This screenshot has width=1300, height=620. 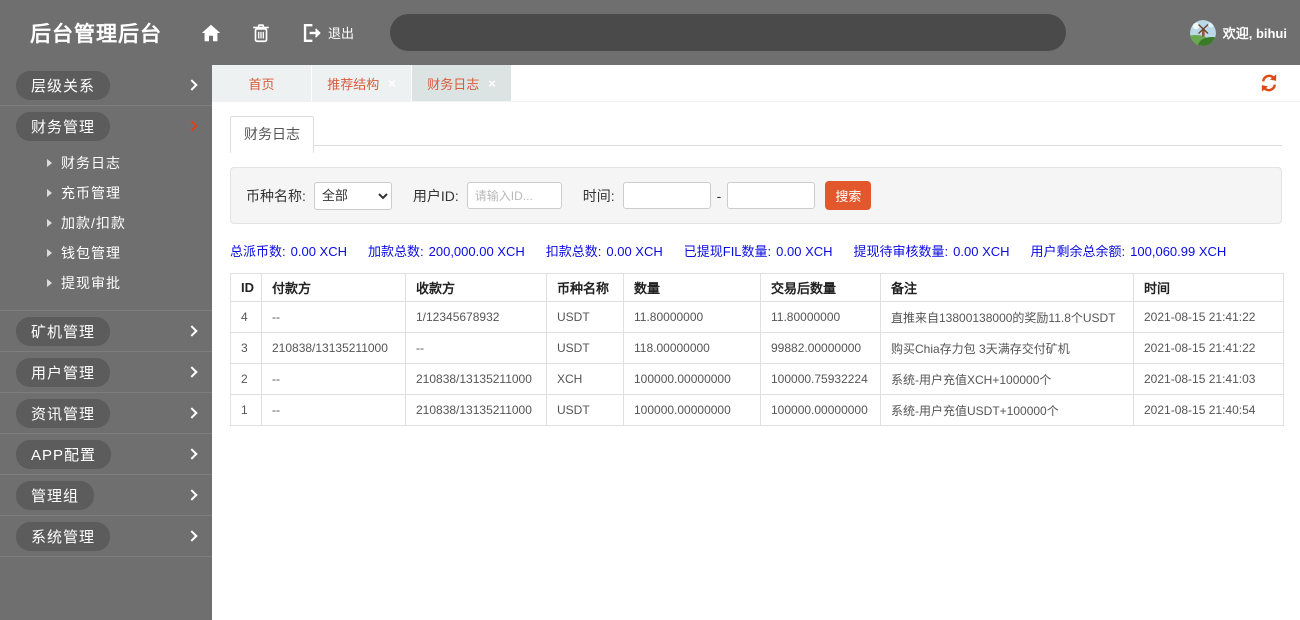 I want to click on column-header: 币种名称, so click(x=585, y=287).